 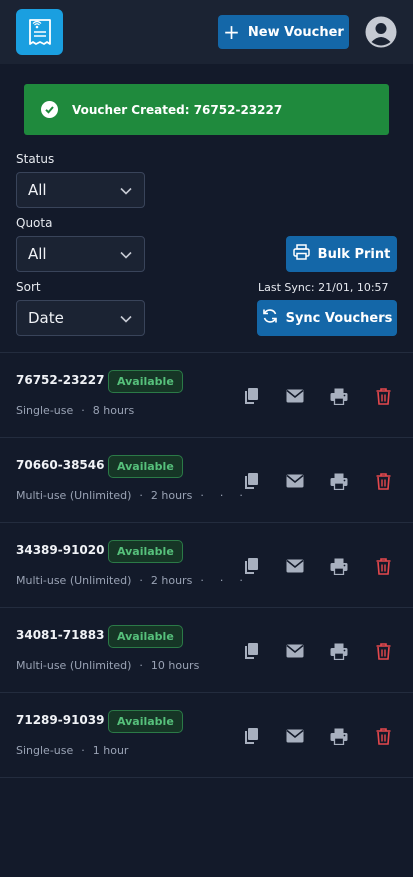 I want to click on sort-filter-label: Sort, so click(x=28, y=287).